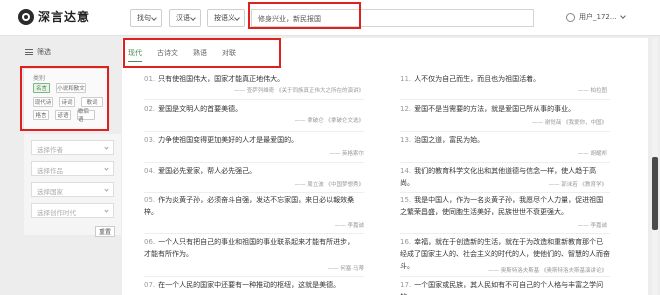 This screenshot has width=660, height=295. I want to click on quote-source: —— 谢觉哉 《我爱你，中国》, so click(506, 122).